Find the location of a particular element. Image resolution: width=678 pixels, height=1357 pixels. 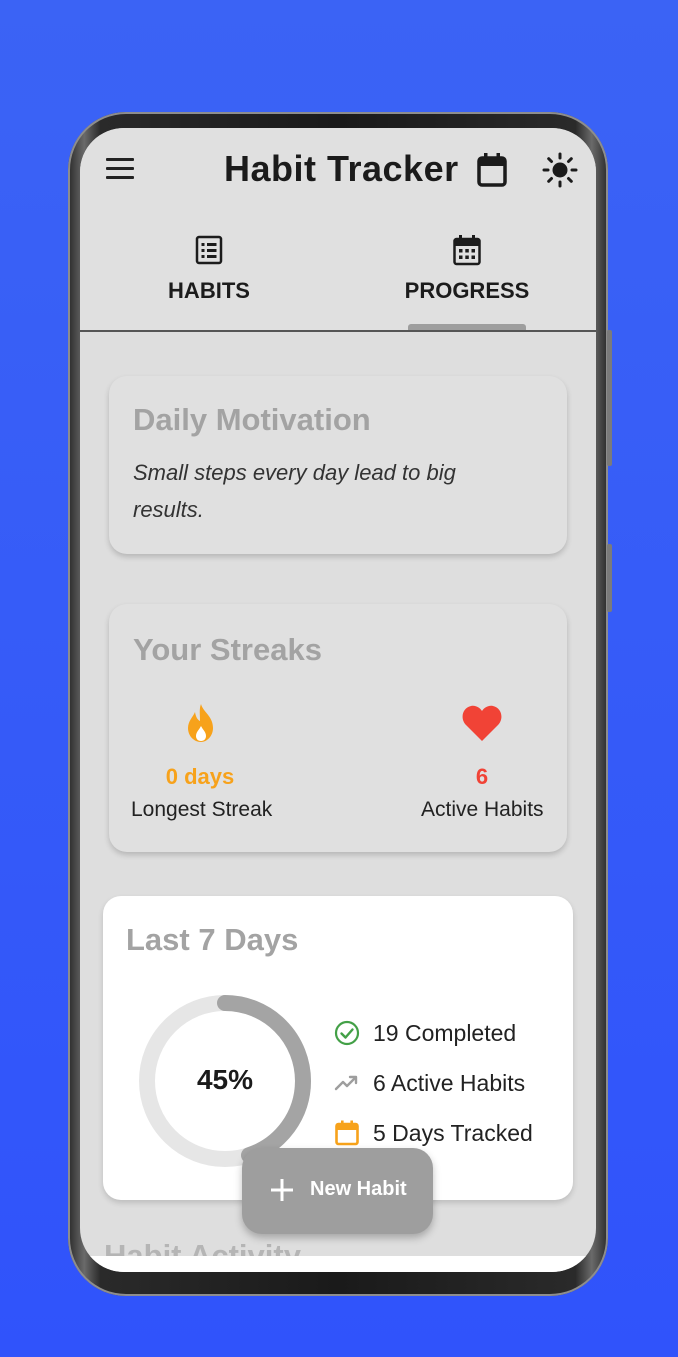

check-circle-icon is located at coordinates (347, 1033).